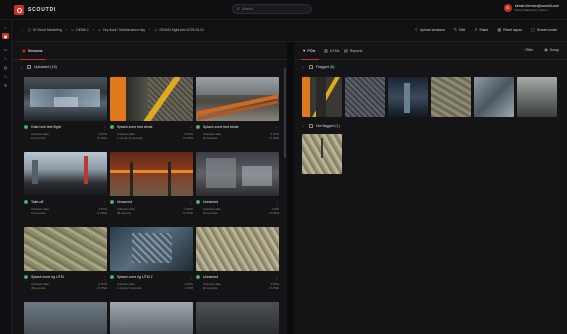 The width and height of the screenshot is (567, 334). I want to click on panel-divider, so click(290, 188).